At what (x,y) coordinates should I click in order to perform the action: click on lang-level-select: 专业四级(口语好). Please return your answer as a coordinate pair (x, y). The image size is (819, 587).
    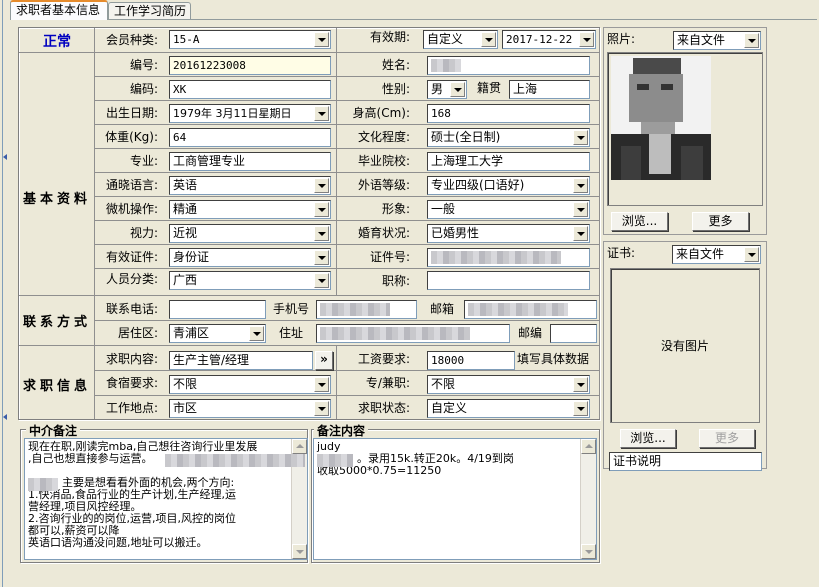
    Looking at the image, I should click on (508, 185).